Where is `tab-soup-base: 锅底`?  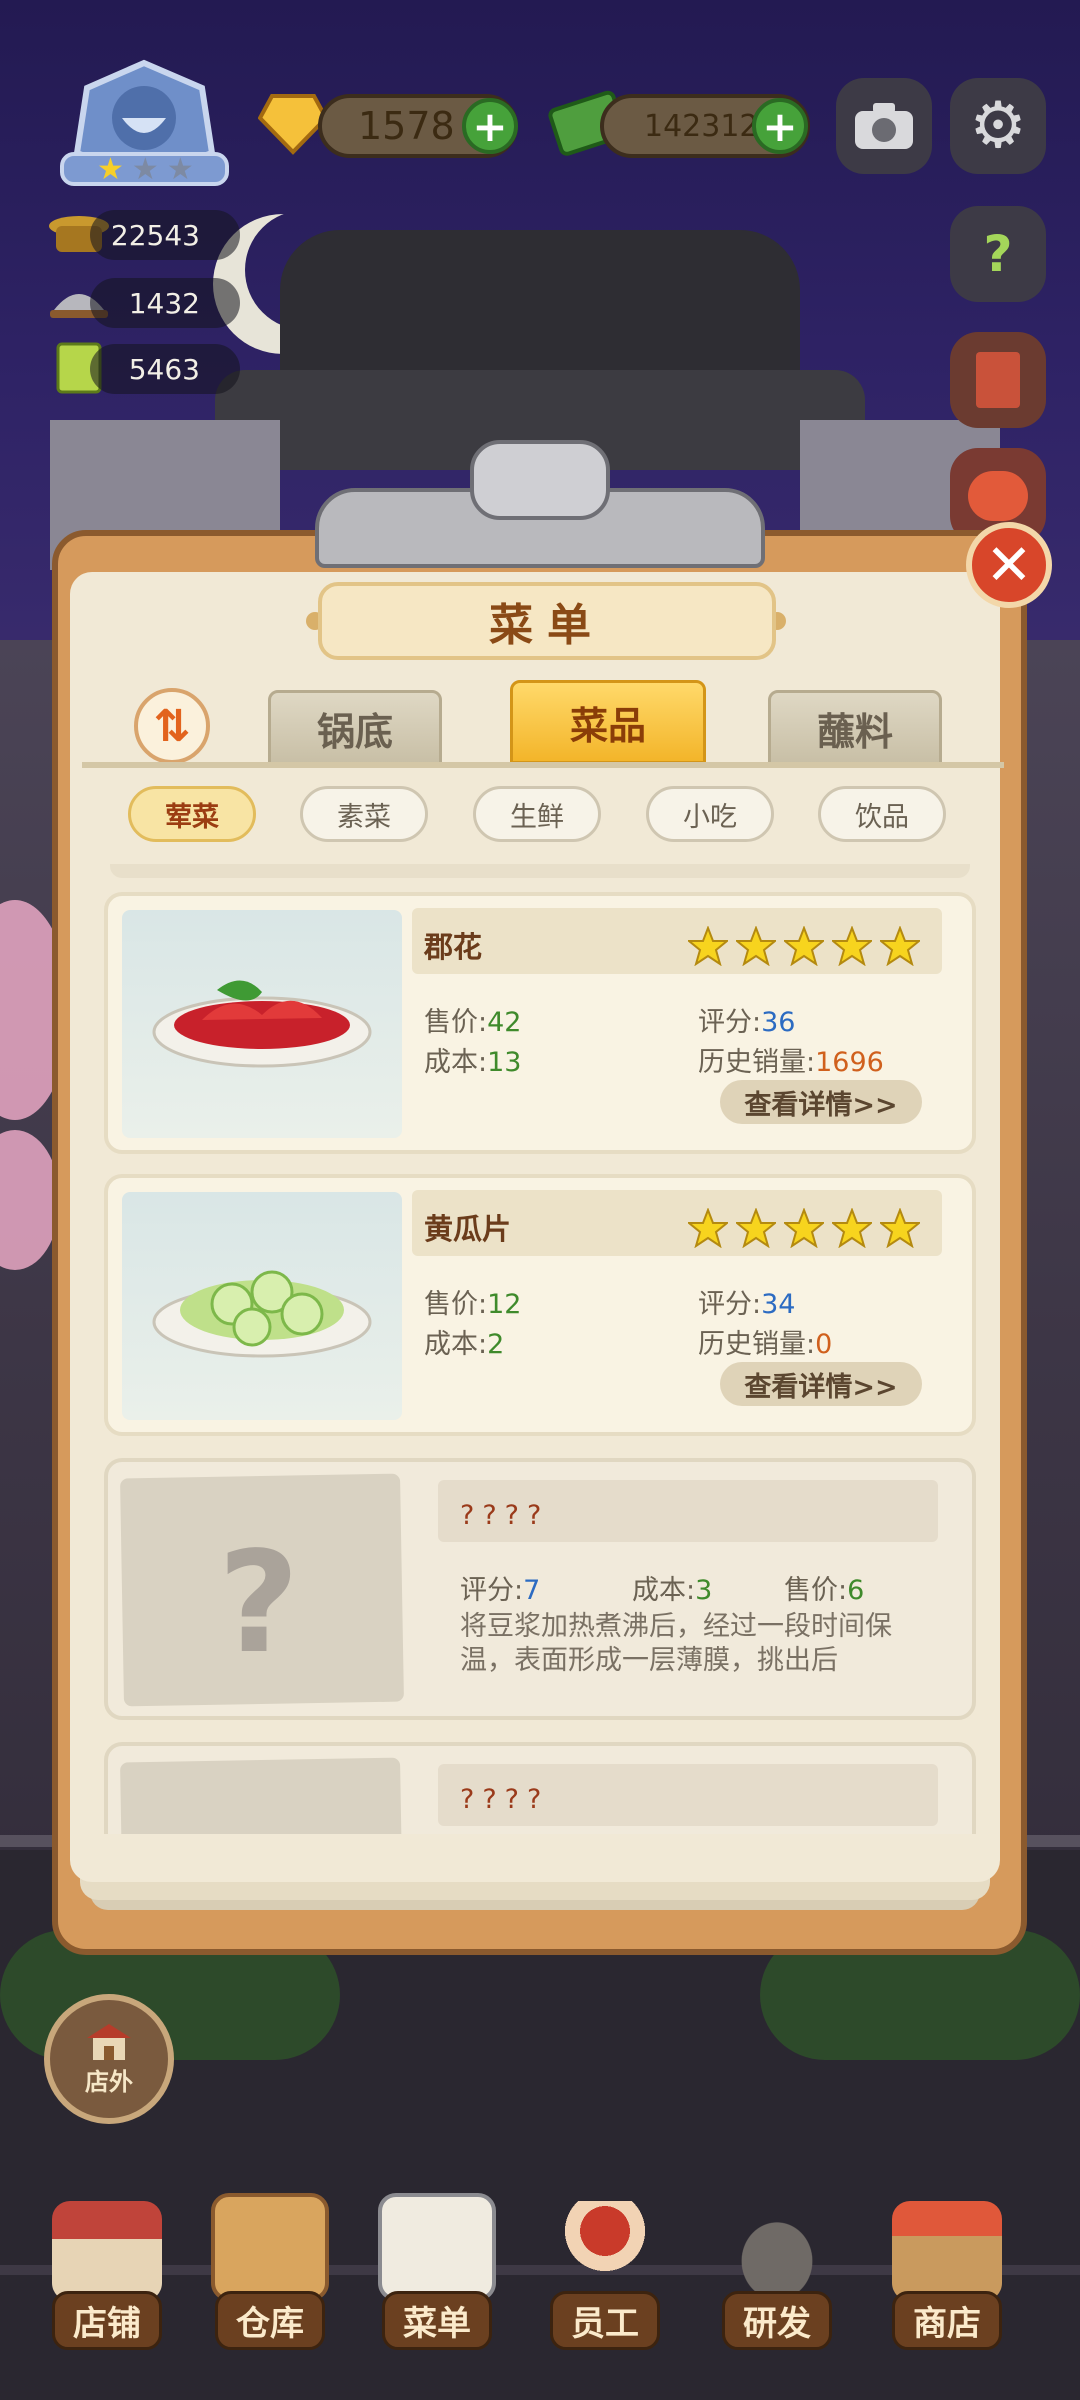
tab-soup-base: 锅底 is located at coordinates (355, 728).